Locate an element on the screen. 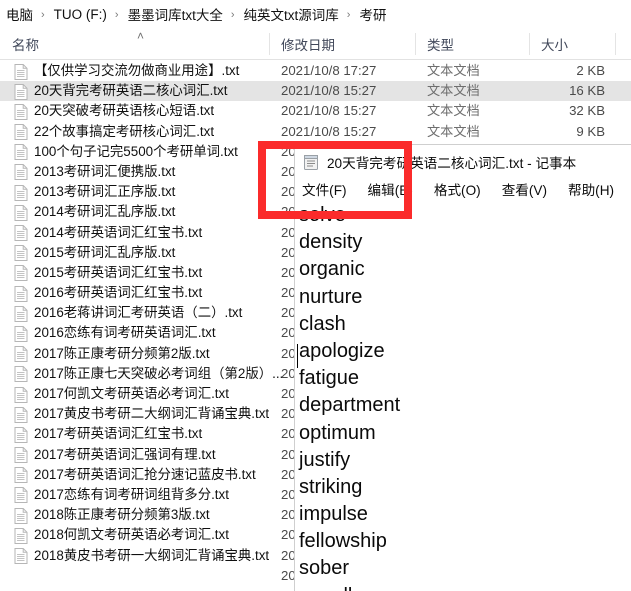 The height and width of the screenshot is (591, 631). notepad-text-line: solve is located at coordinates (322, 215).